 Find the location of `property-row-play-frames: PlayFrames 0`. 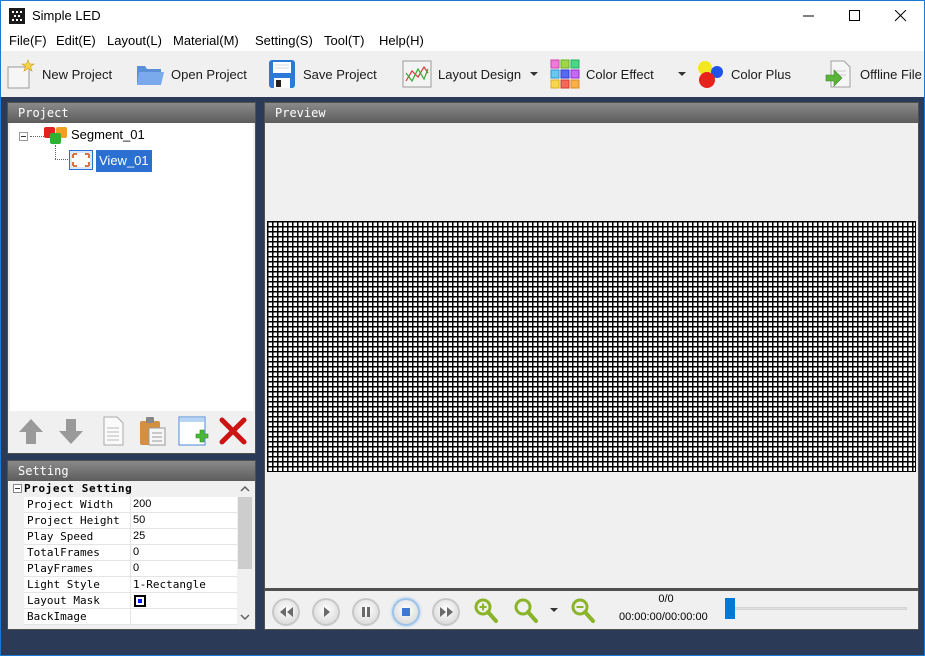

property-row-play-frames: PlayFrames 0 is located at coordinates (130, 569).